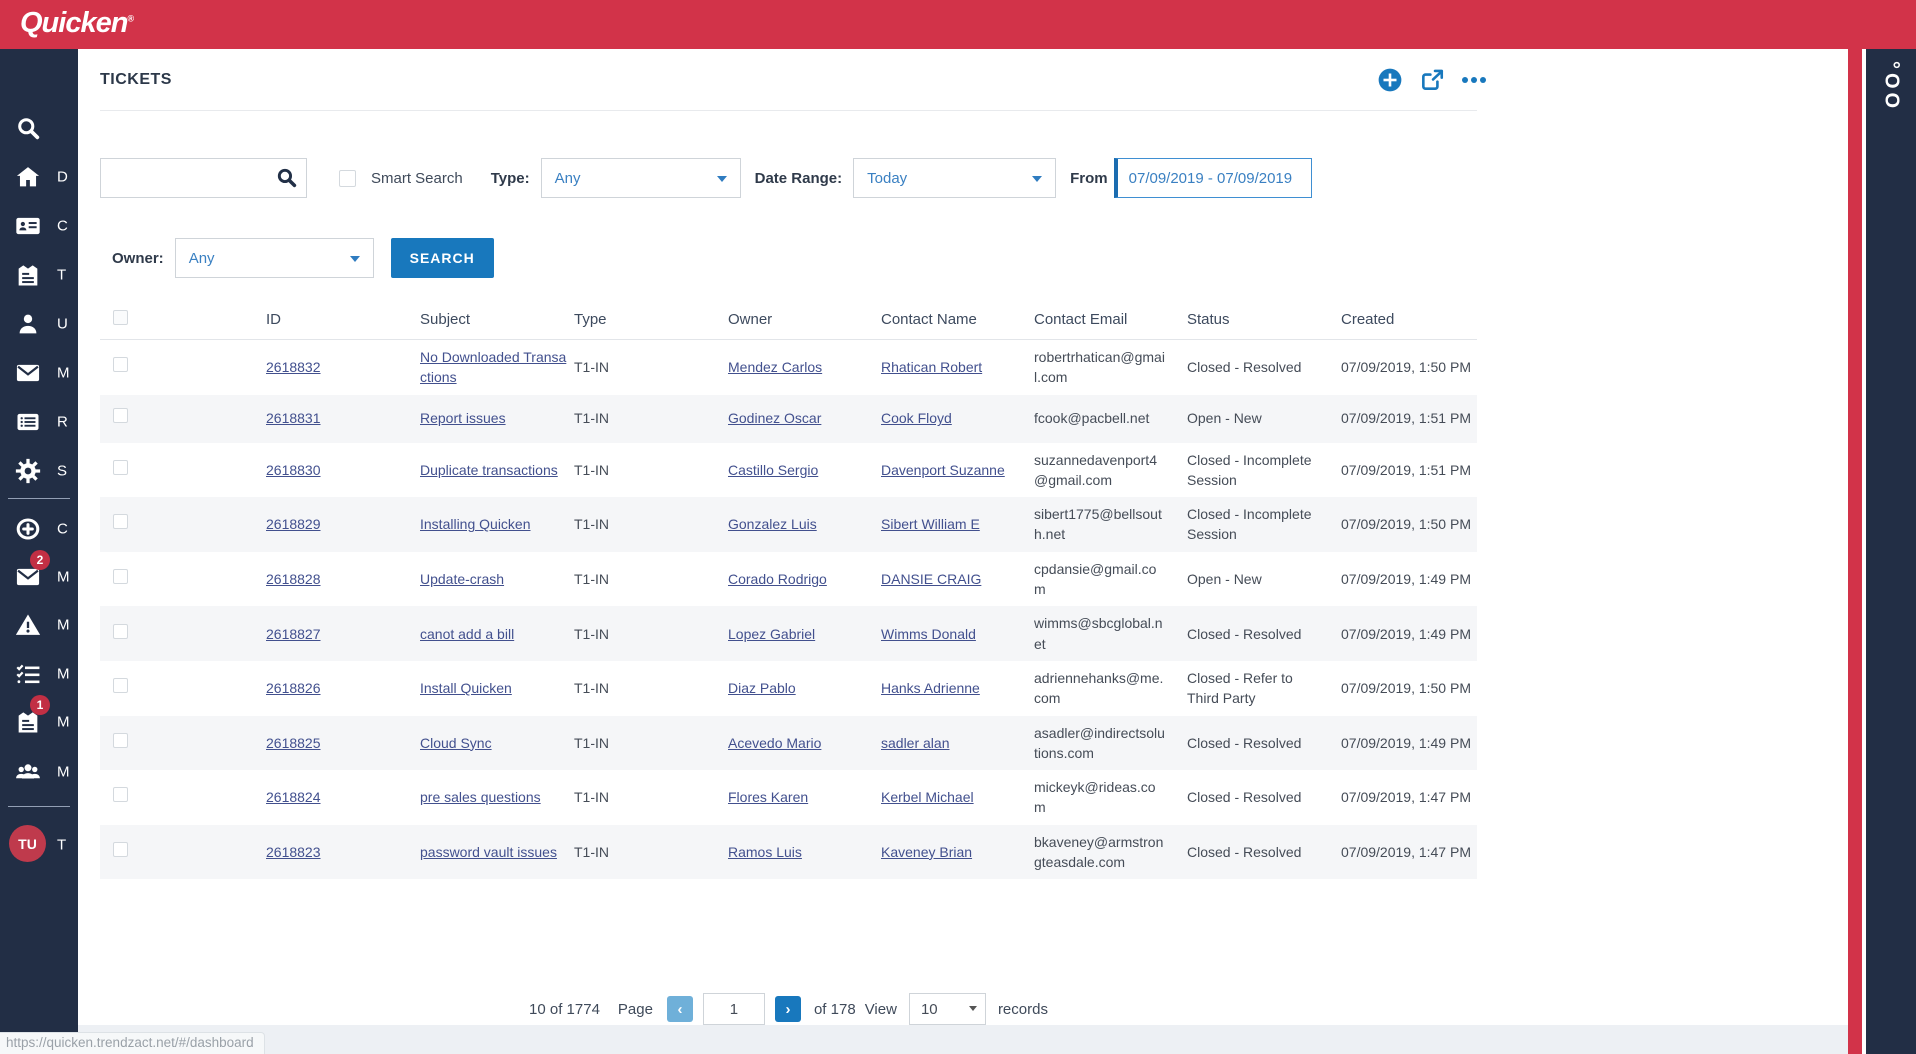  What do you see at coordinates (293, 797) in the screenshot?
I see `ticket-id-link: 2618824` at bounding box center [293, 797].